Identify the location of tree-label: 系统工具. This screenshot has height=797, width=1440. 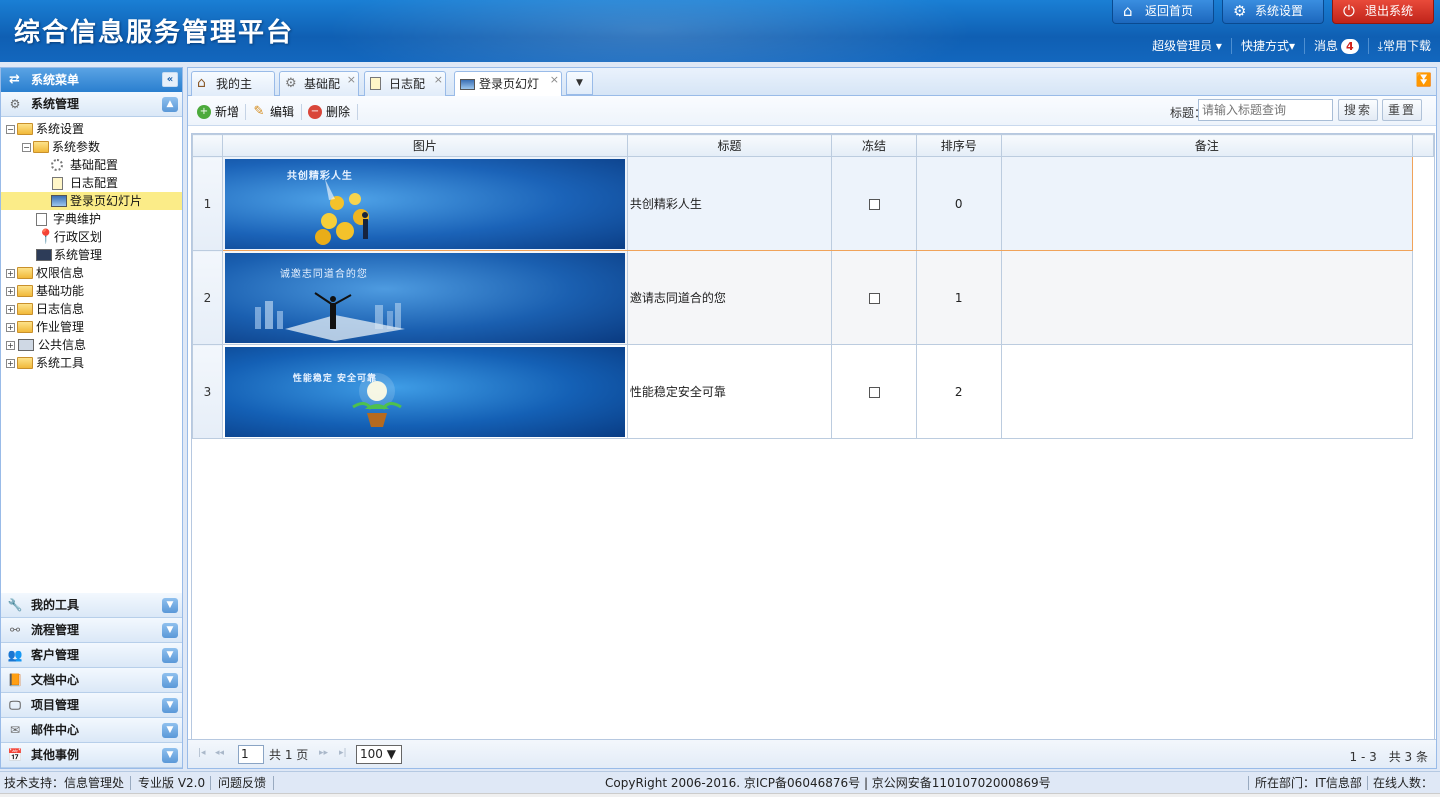
(60, 363).